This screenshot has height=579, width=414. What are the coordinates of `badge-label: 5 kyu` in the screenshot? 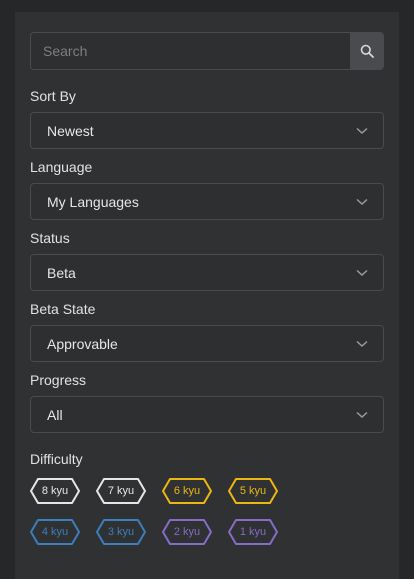 It's located at (253, 491).